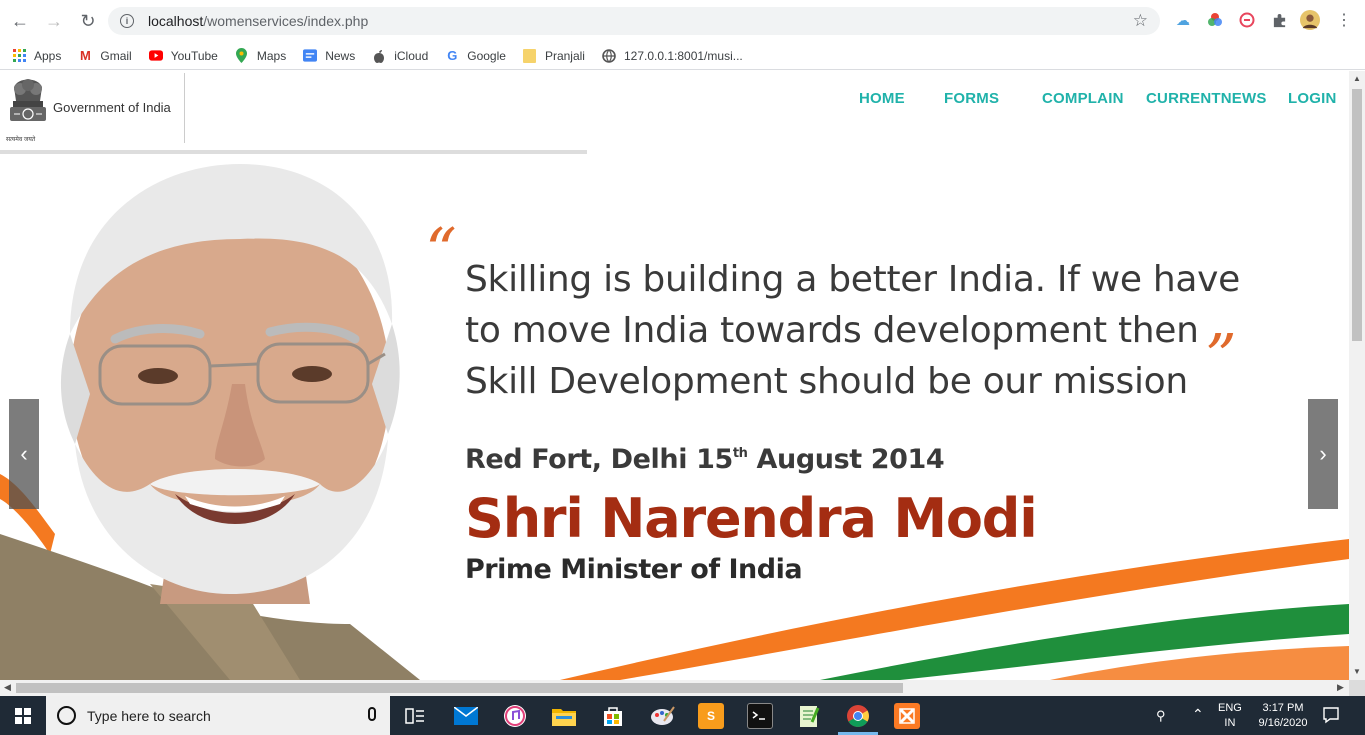 The image size is (1365, 735). Describe the element at coordinates (1340, 687) in the screenshot. I see `scroll-right-icon: ▶` at that location.